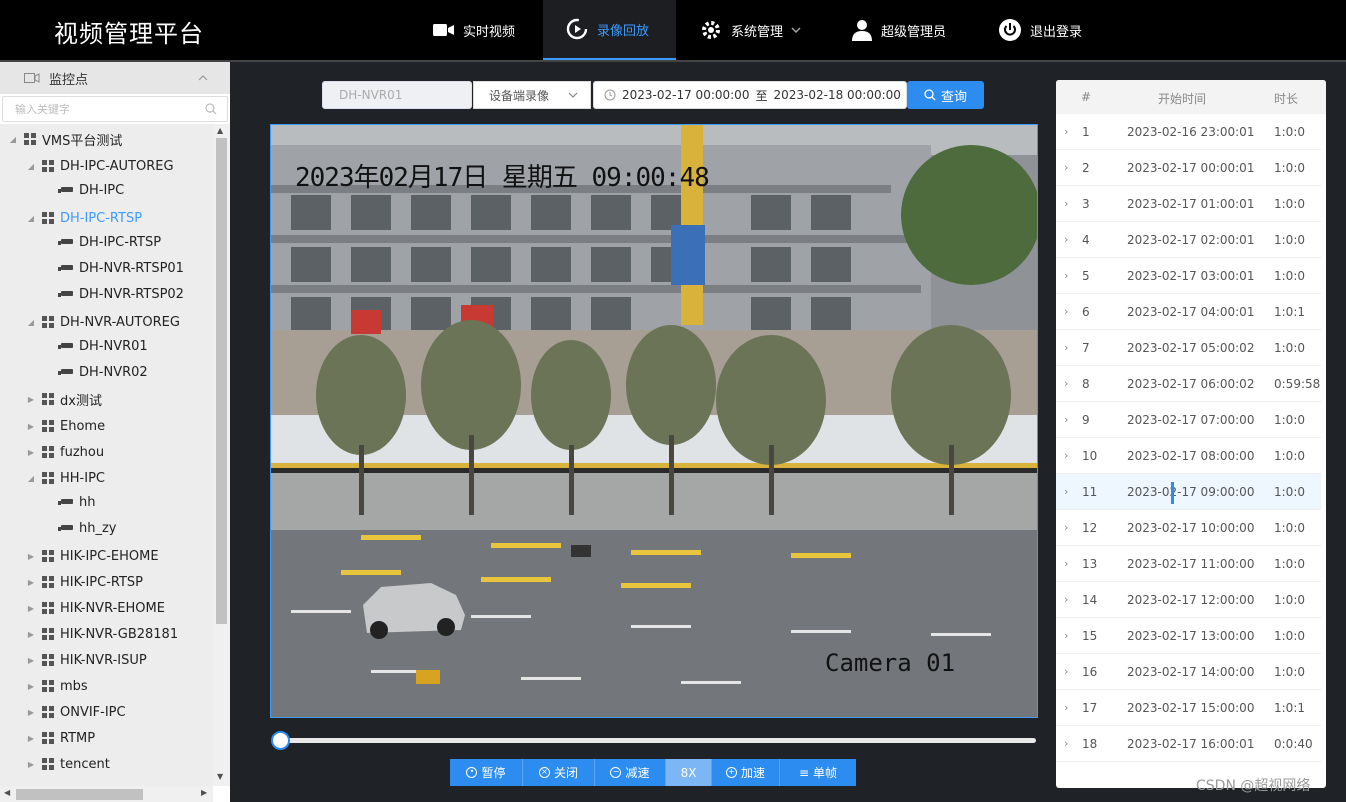  I want to click on nav-logout: 退出登录, so click(1040, 30).